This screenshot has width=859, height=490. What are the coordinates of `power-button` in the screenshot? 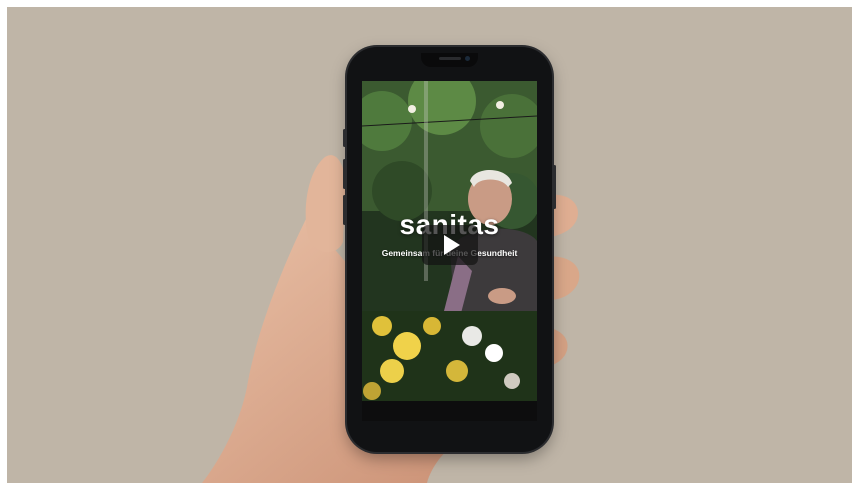 It's located at (554, 187).